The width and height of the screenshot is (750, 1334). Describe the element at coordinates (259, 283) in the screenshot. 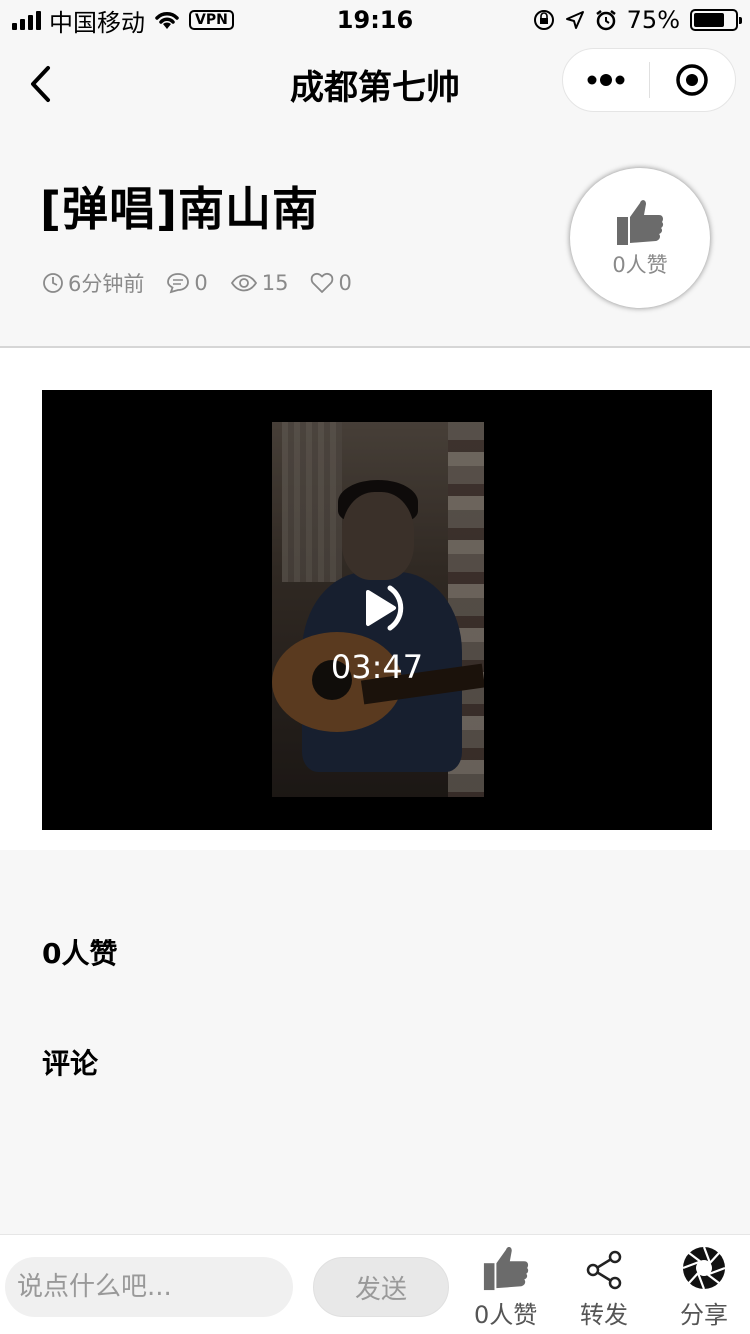

I see `view-meta: 15` at that location.